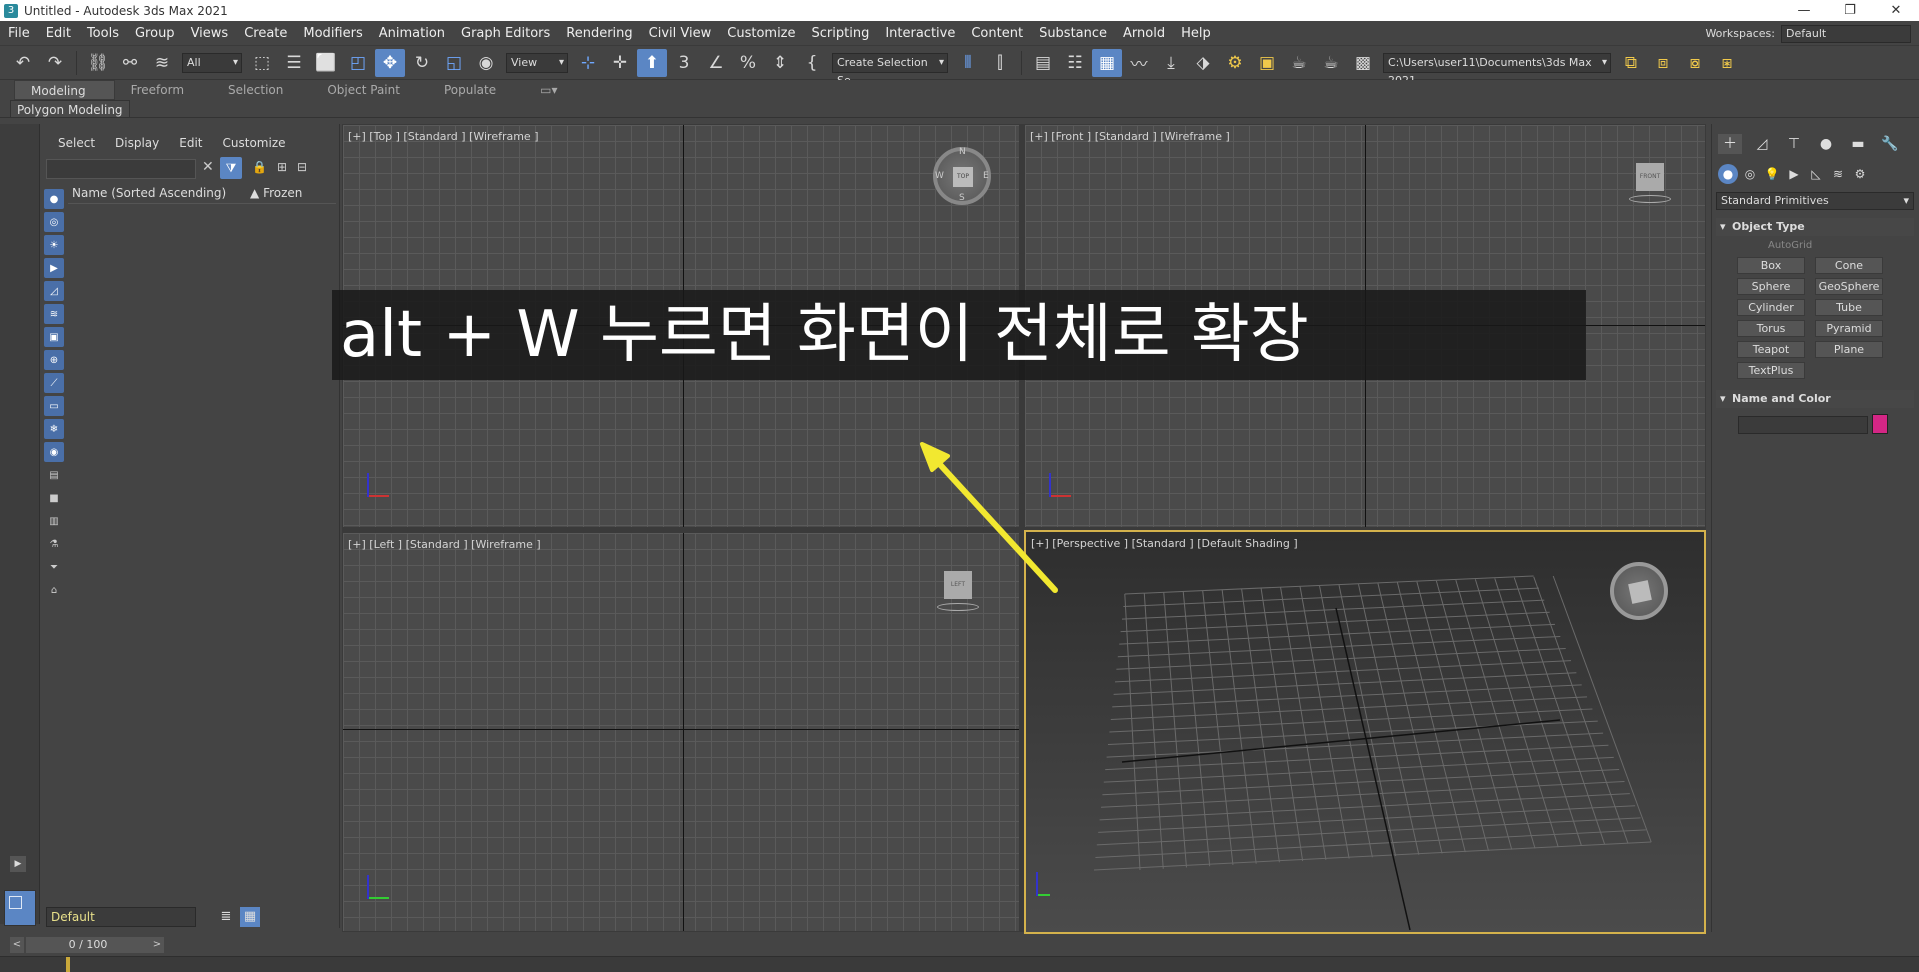 This screenshot has width=1919, height=972. What do you see at coordinates (202, 566) in the screenshot?
I see `explorer-list` at bounding box center [202, 566].